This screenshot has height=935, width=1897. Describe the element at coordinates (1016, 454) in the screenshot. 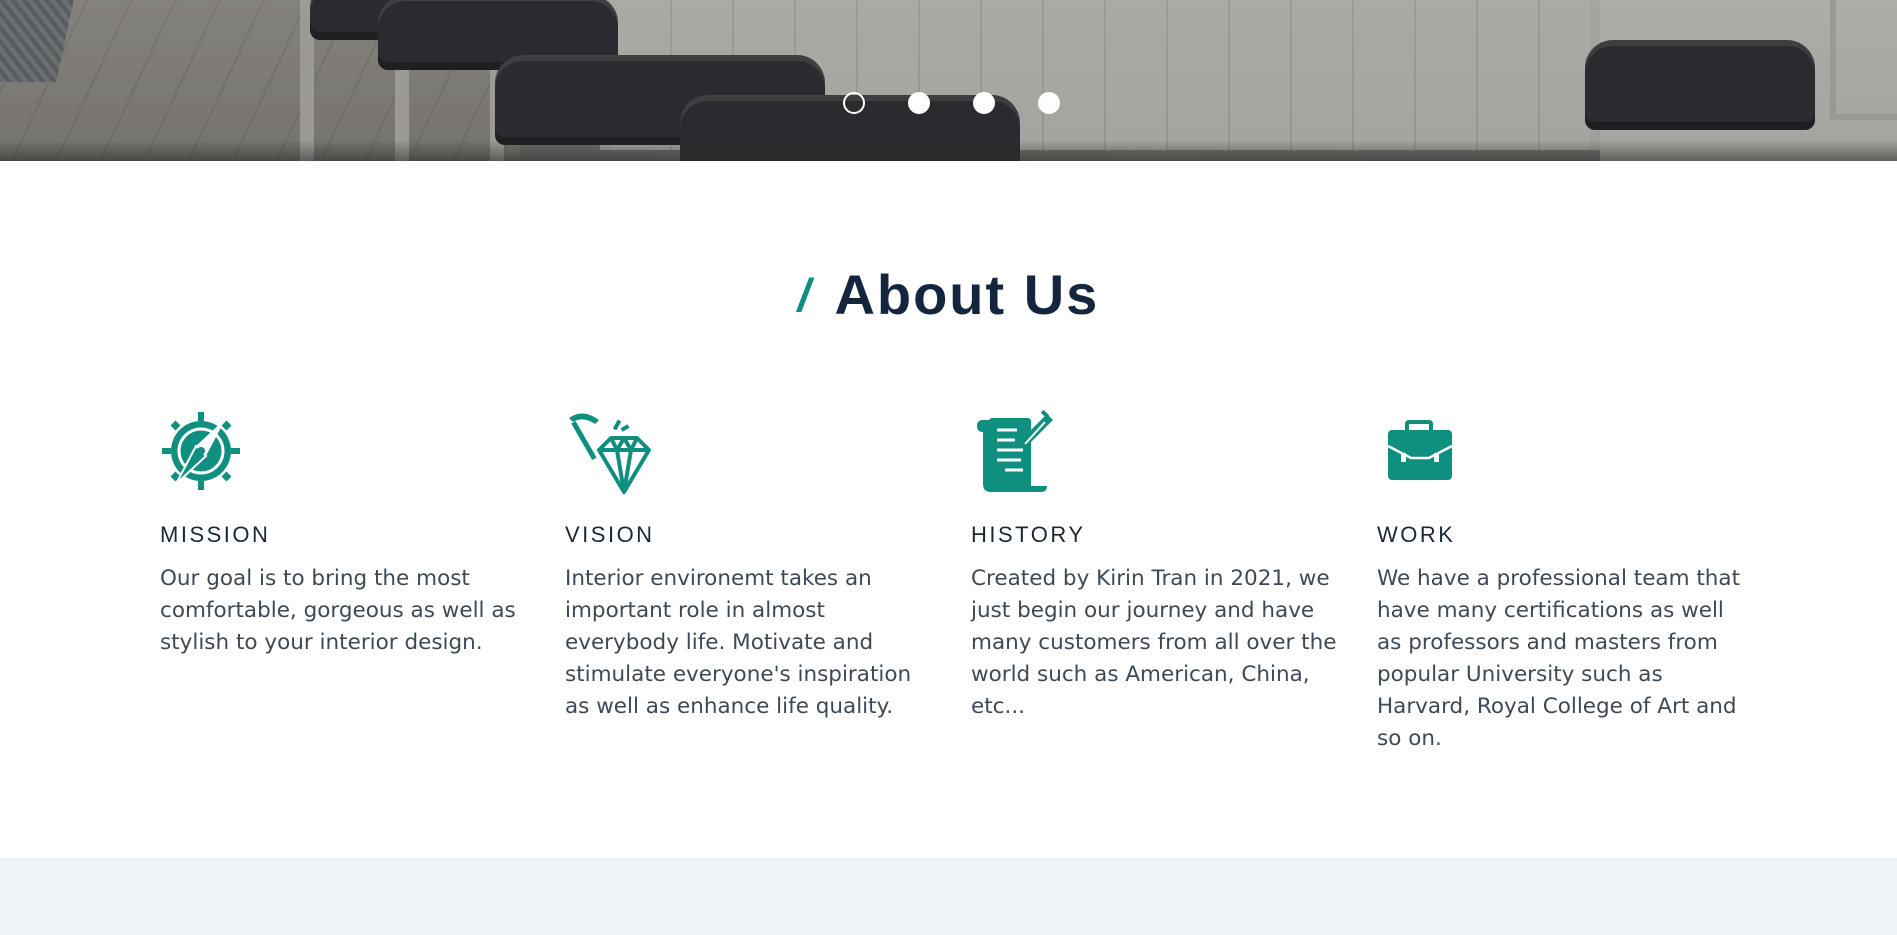

I see `scroll-quill-icon` at that location.